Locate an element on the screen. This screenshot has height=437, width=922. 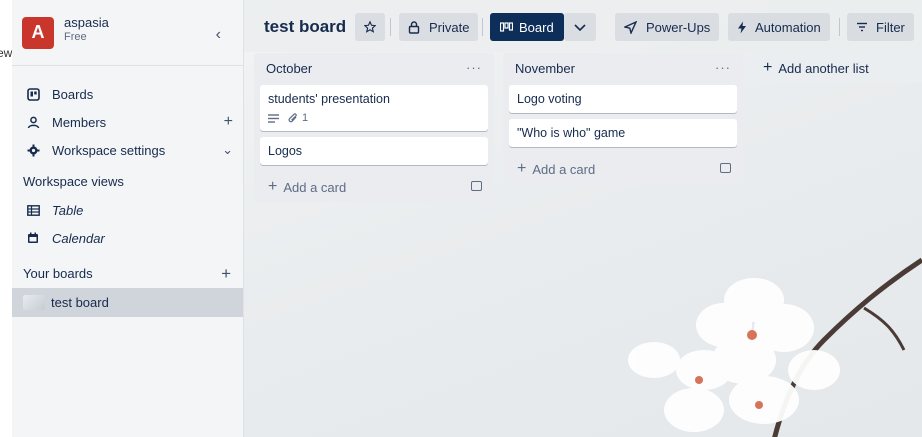
list-header: November ··· is located at coordinates (623, 68).